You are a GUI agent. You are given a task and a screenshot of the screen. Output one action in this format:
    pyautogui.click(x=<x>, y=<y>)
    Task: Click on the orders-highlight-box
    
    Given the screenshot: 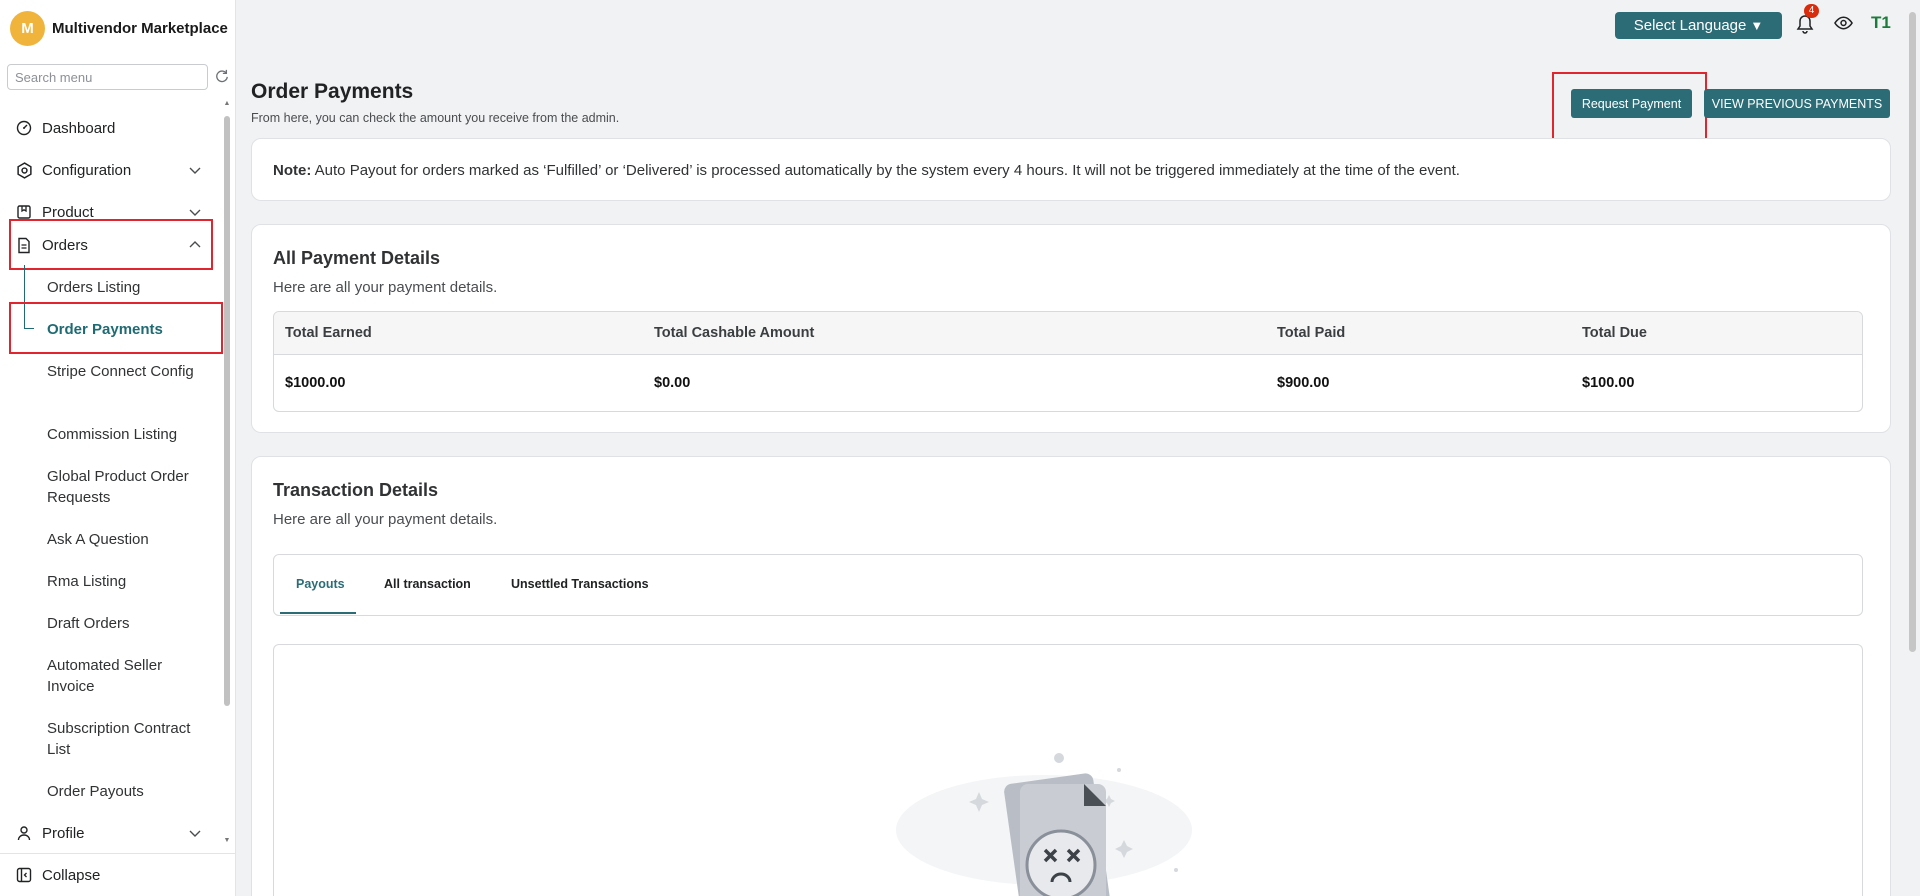 What is the action you would take?
    pyautogui.click(x=111, y=244)
    